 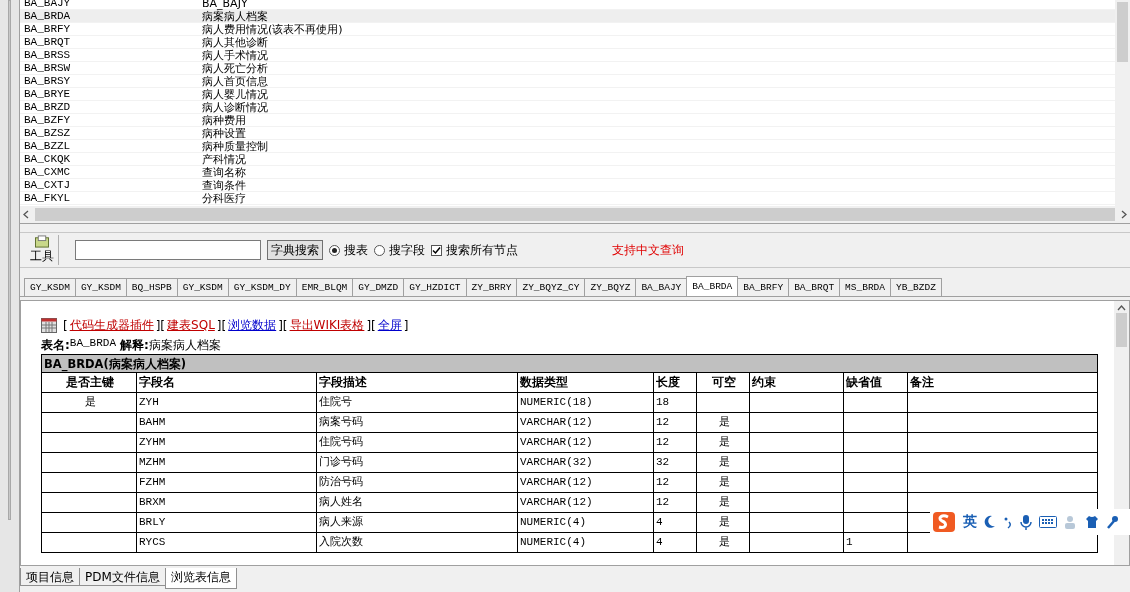 I want to click on bottom-tab: 浏览表信息, so click(x=200, y=578).